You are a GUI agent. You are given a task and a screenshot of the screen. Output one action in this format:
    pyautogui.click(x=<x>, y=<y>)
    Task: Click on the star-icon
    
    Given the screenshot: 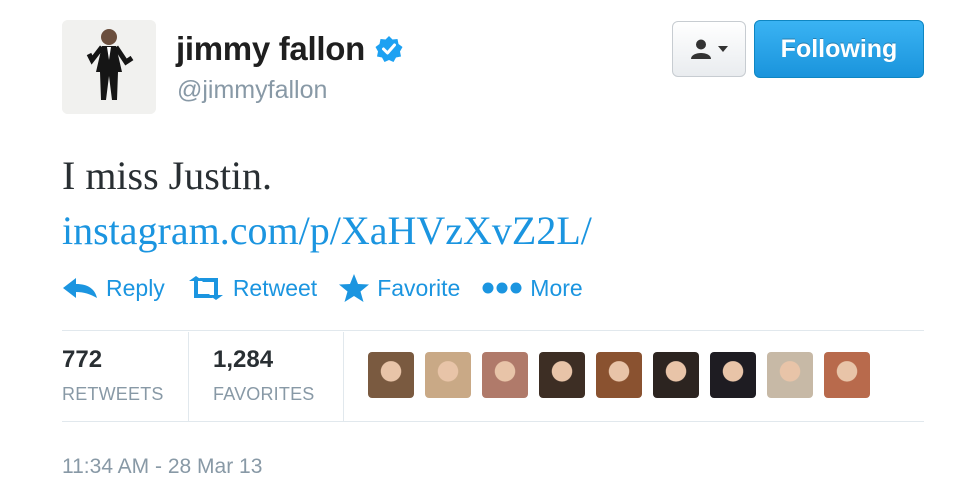 What is the action you would take?
    pyautogui.click(x=354, y=288)
    